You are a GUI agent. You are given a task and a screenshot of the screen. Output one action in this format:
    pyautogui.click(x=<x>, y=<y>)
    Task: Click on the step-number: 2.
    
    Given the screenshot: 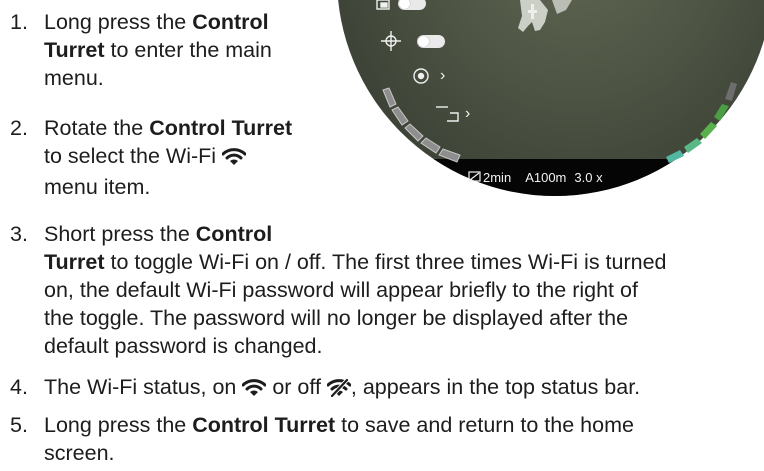 What is the action you would take?
    pyautogui.click(x=19, y=128)
    